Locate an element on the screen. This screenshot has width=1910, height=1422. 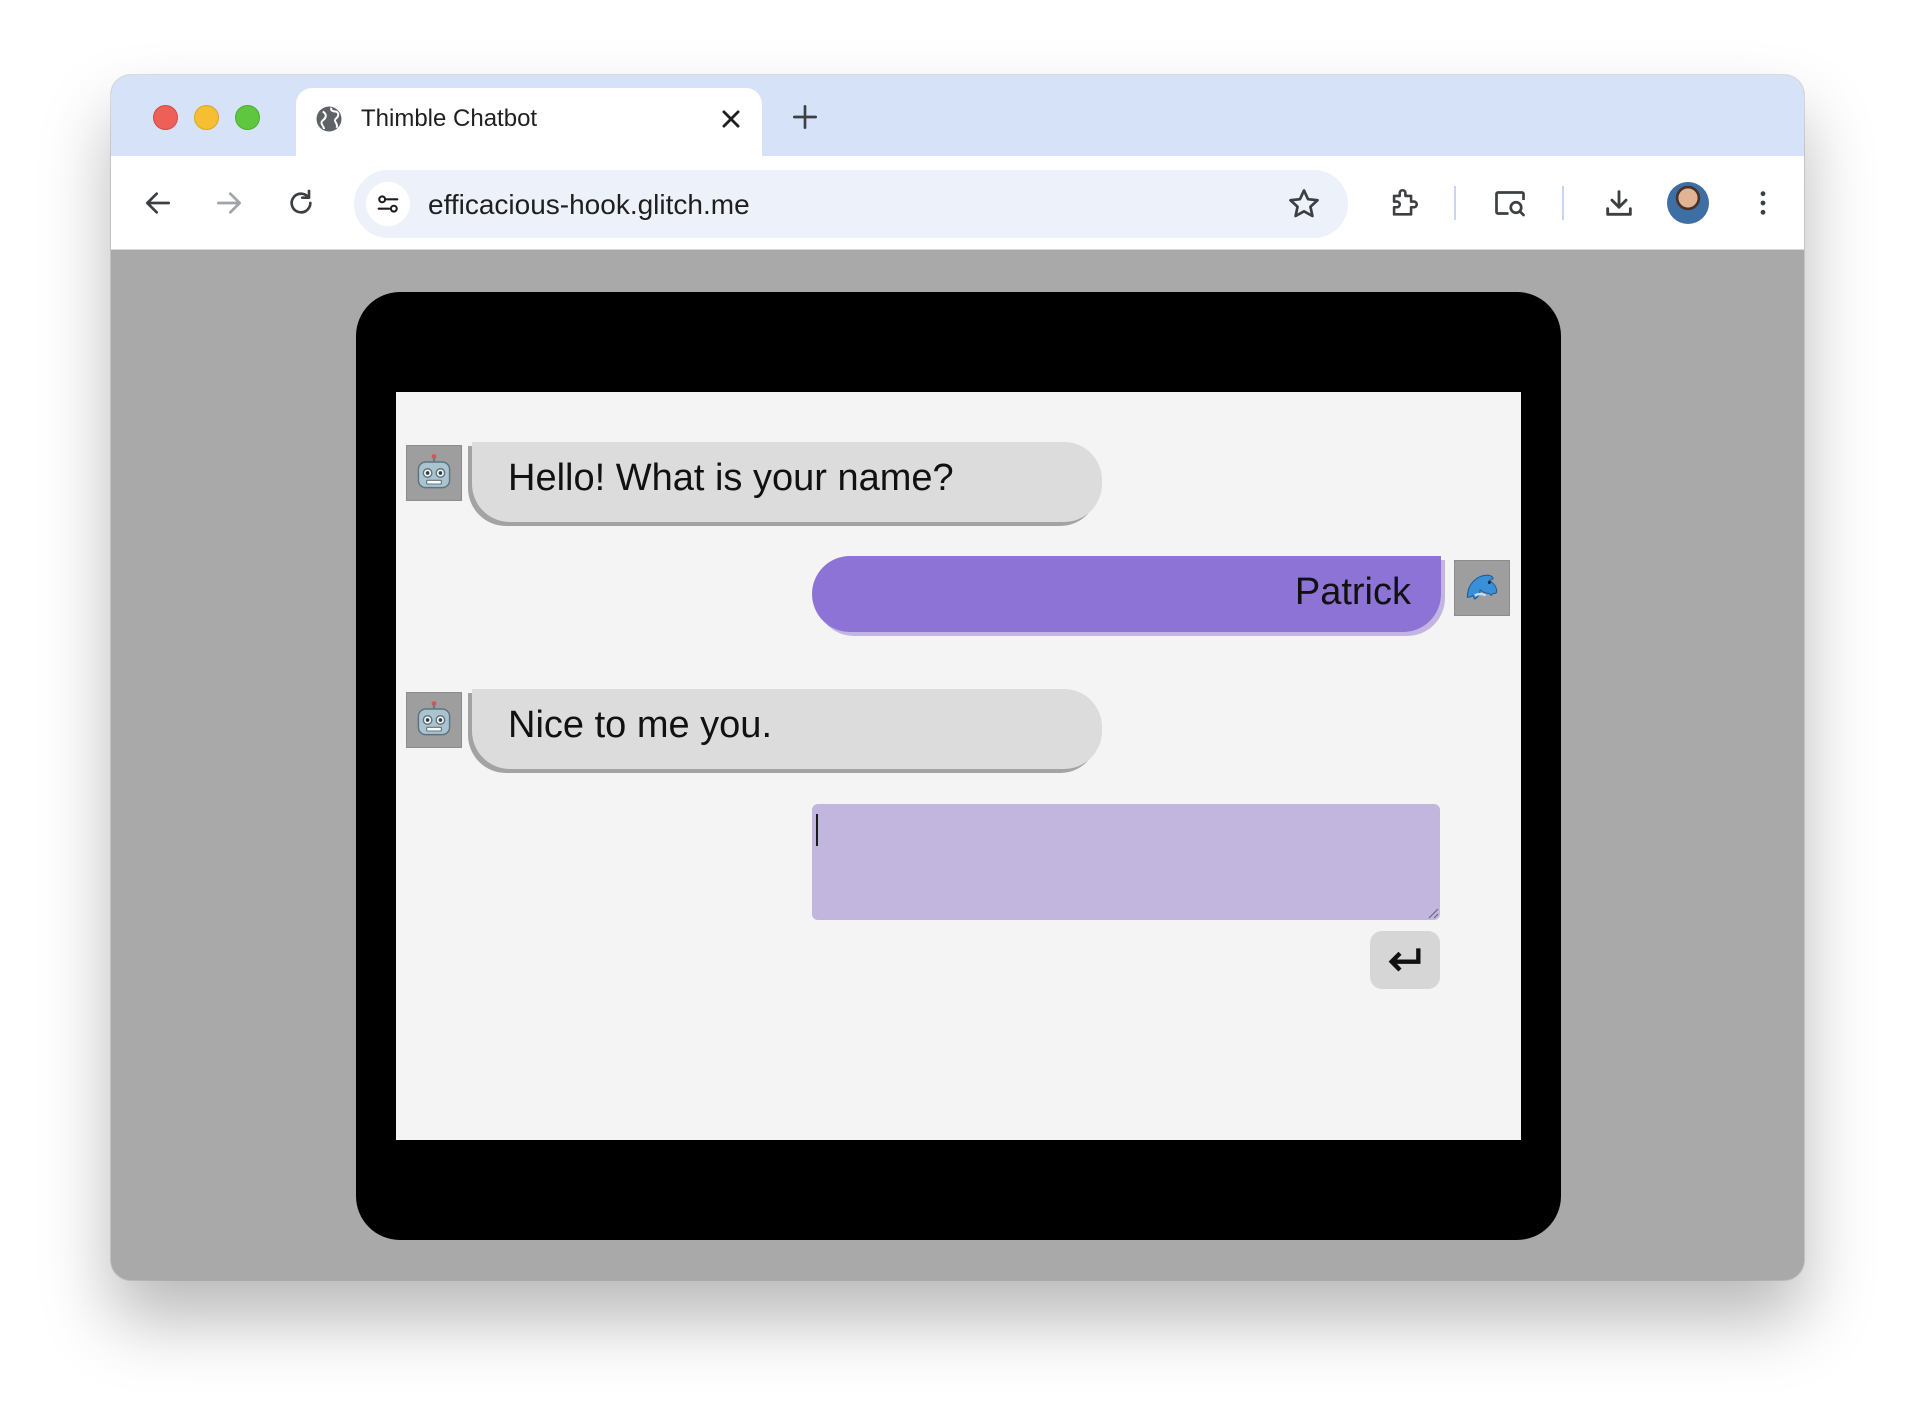
bot-message: Hello! What is your name? is located at coordinates (787, 482).